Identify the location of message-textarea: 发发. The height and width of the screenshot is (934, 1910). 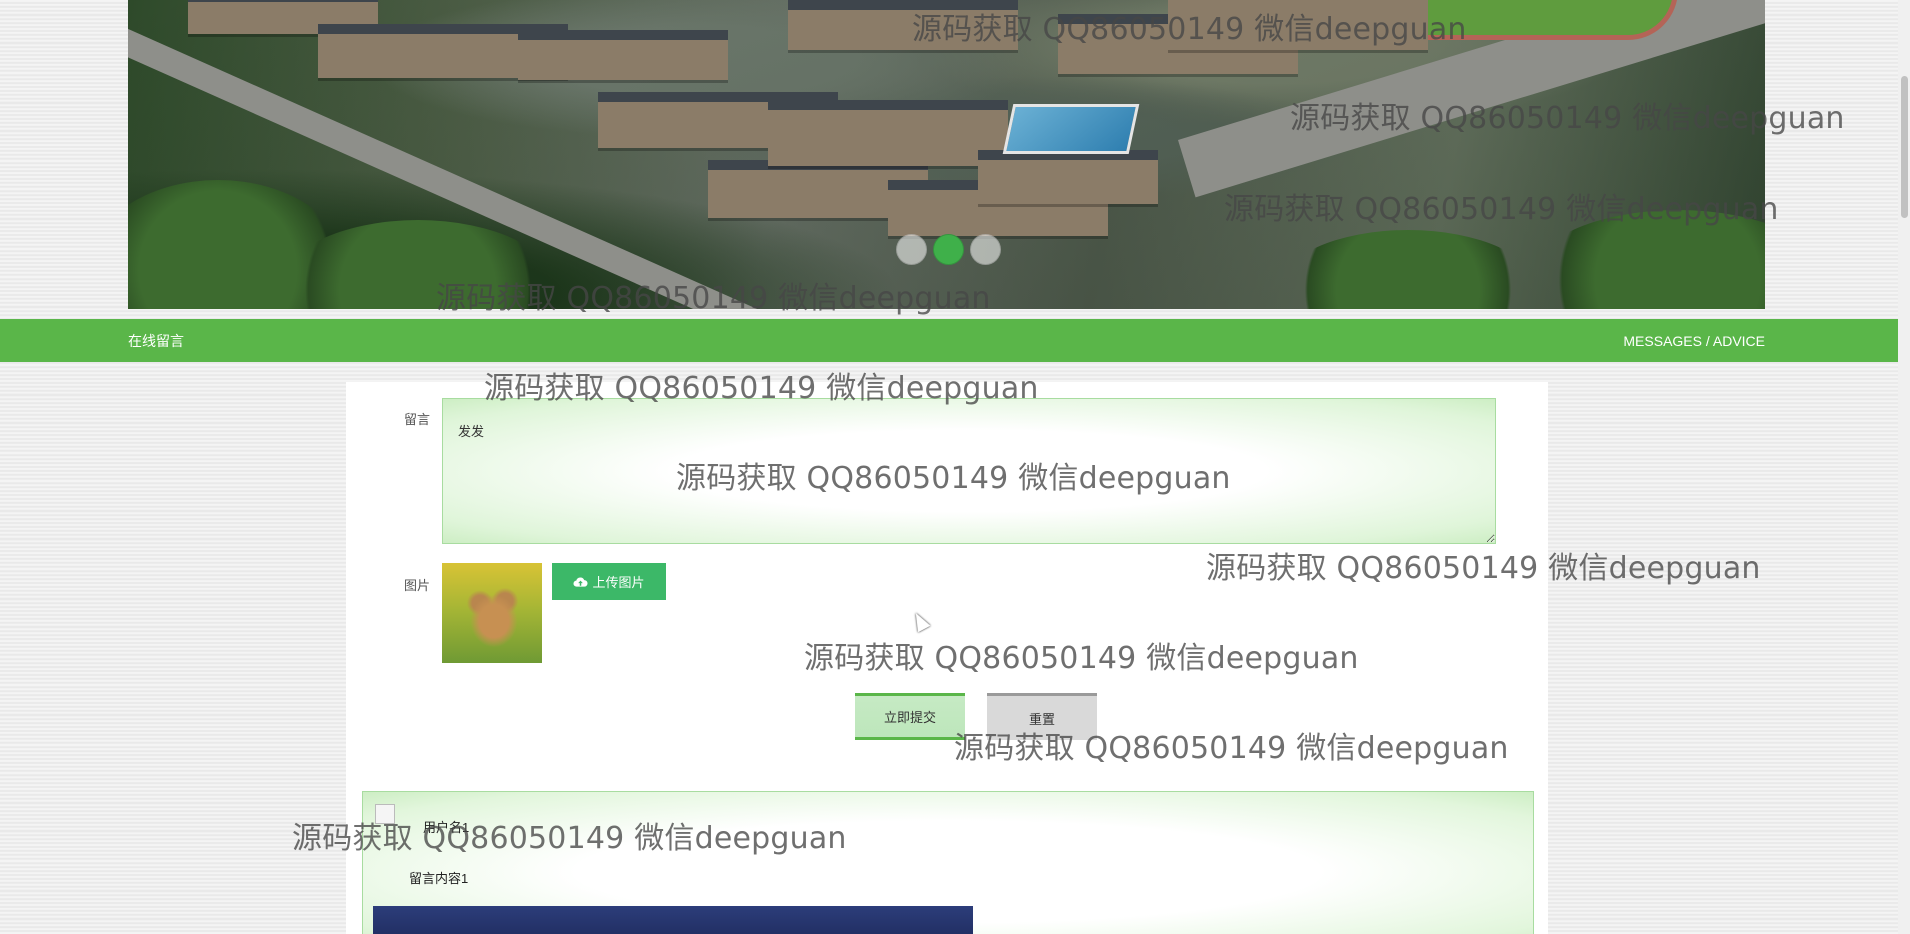
(969, 471).